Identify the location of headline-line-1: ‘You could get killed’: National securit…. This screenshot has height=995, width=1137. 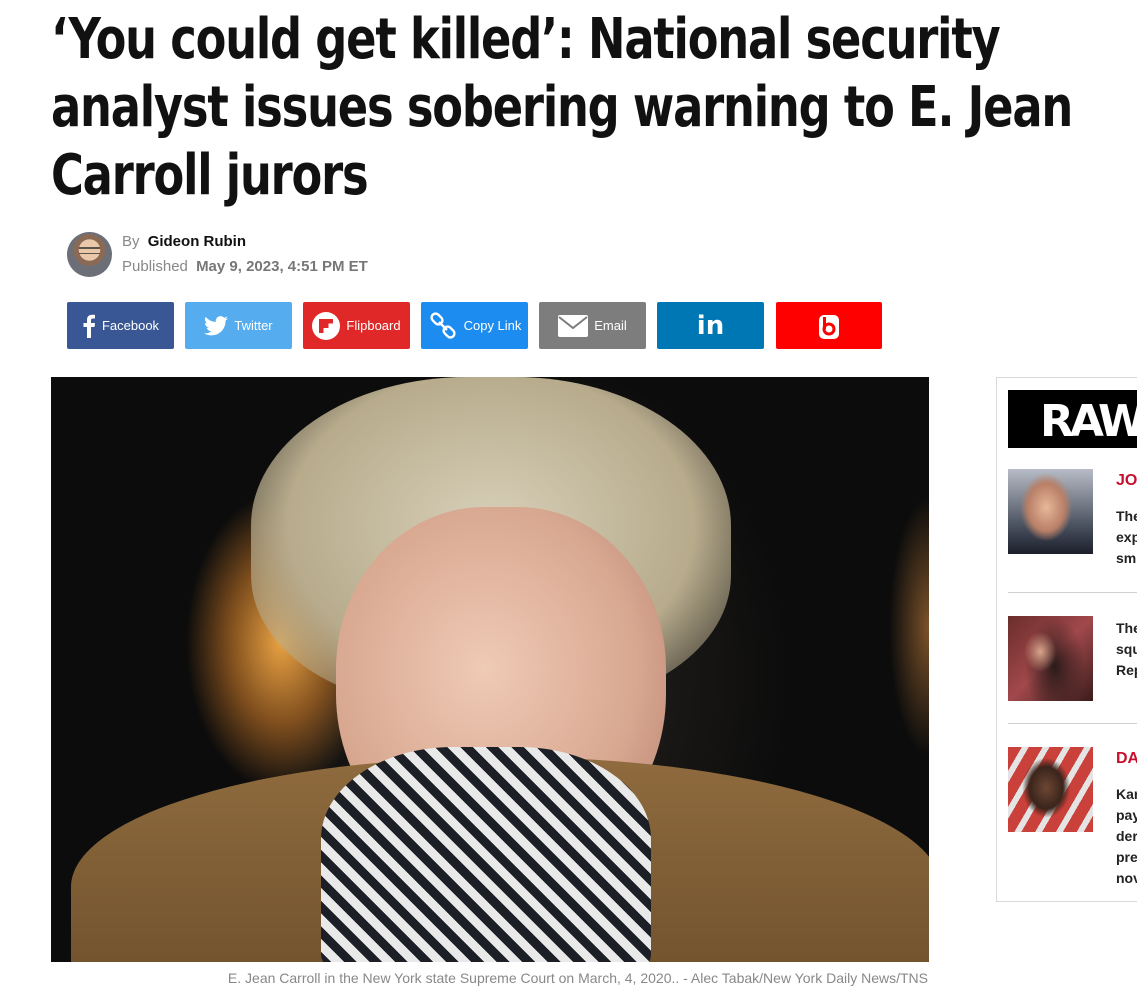
(526, 39).